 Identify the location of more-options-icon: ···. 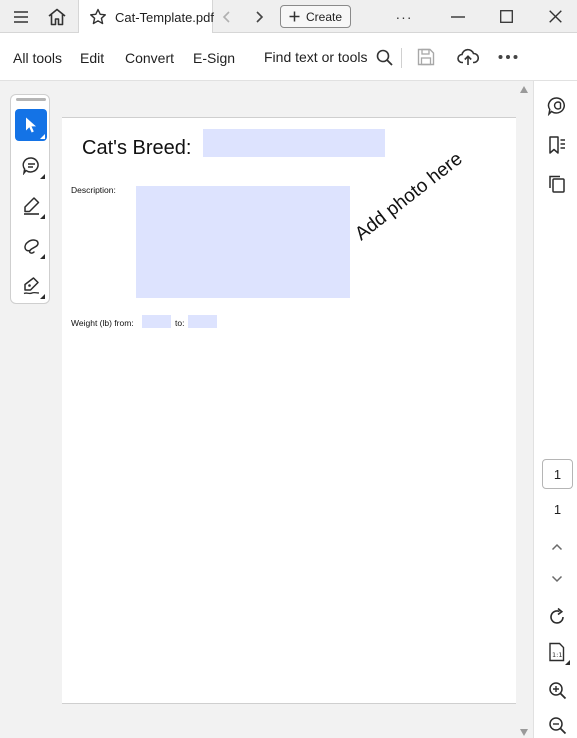
(404, 16).